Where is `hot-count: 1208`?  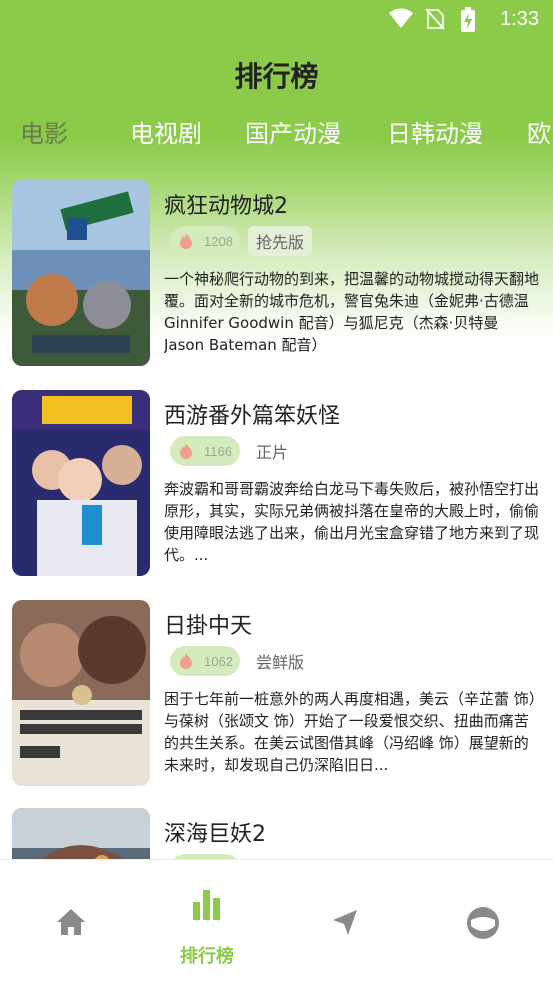
hot-count: 1208 is located at coordinates (218, 241).